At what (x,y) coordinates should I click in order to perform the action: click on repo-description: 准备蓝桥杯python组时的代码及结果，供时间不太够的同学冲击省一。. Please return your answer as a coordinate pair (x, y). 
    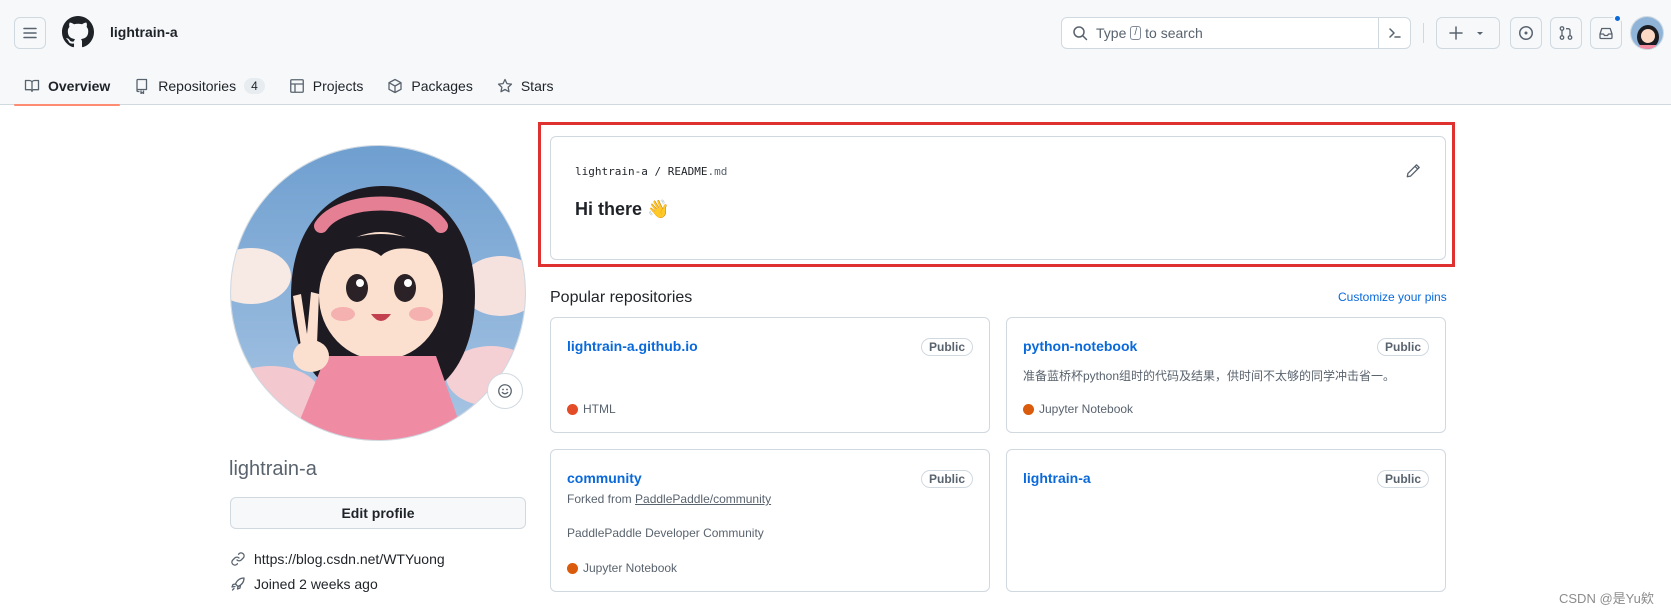
    Looking at the image, I should click on (1209, 376).